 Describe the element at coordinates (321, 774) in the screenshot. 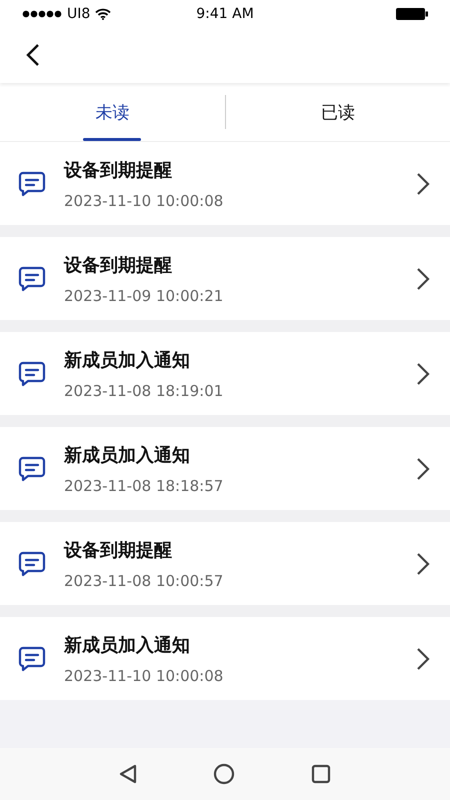

I see `square-icon` at that location.